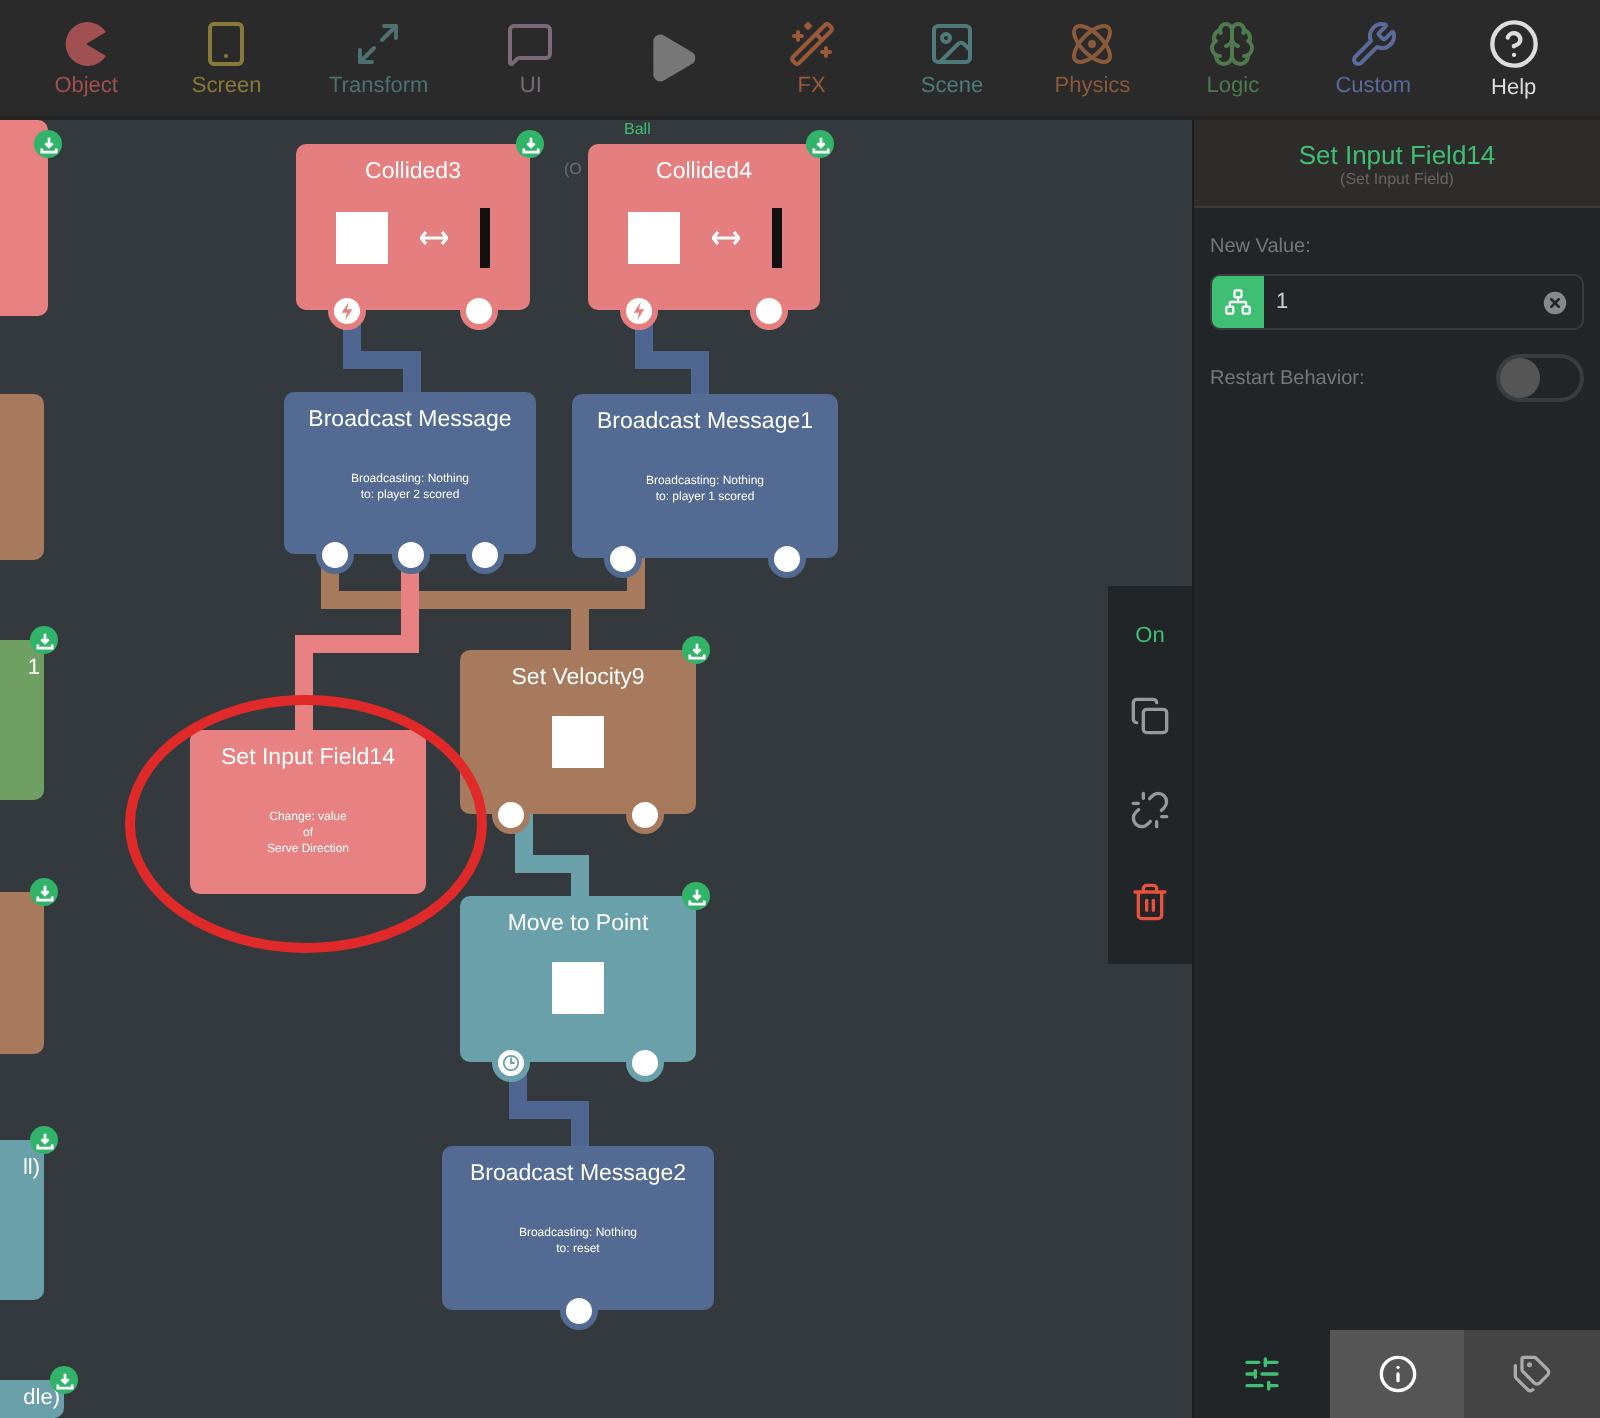 The width and height of the screenshot is (1600, 1418). I want to click on toolbar-button: Custom, so click(1373, 58).